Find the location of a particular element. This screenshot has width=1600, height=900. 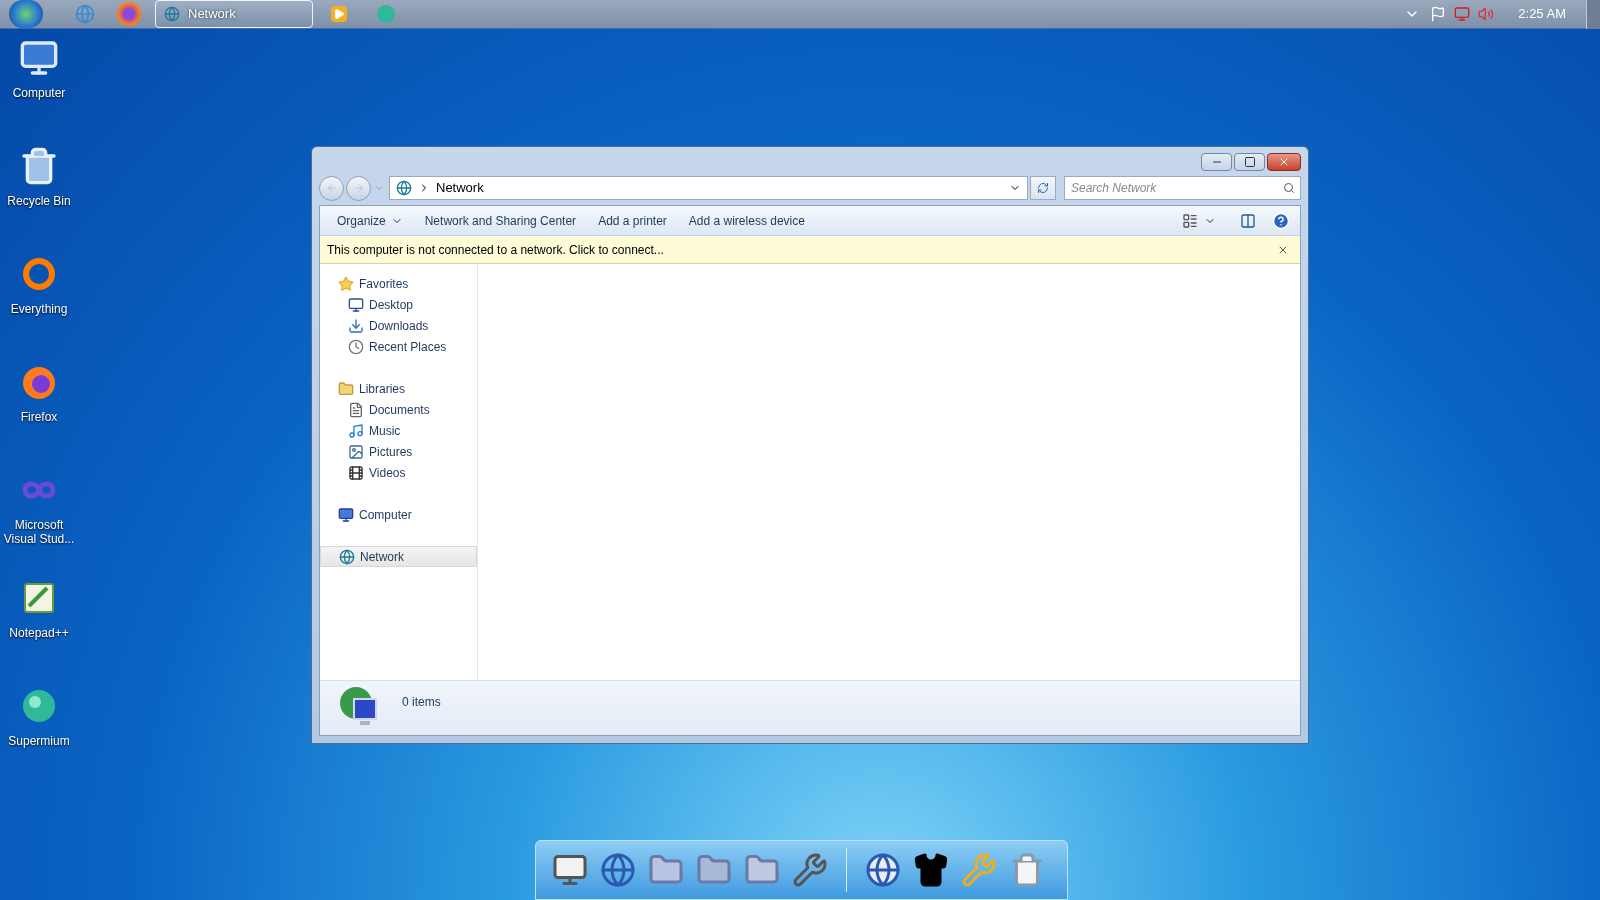

monitor-icon is located at coordinates (356, 304).